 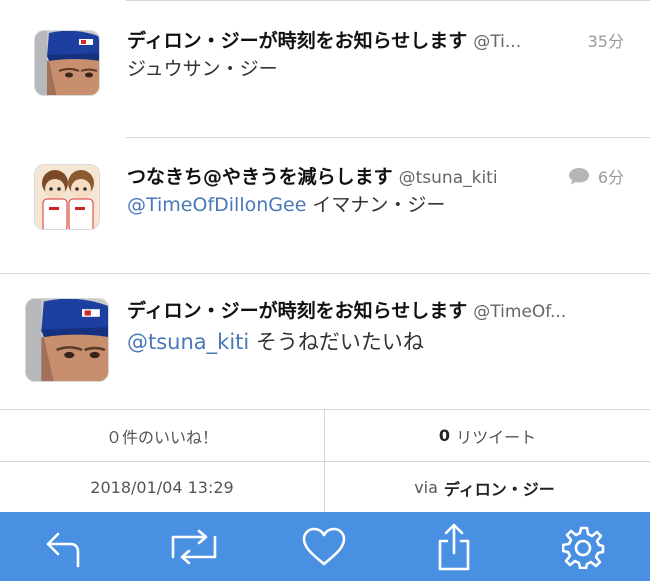 I want to click on reply-button, so click(x=64, y=546).